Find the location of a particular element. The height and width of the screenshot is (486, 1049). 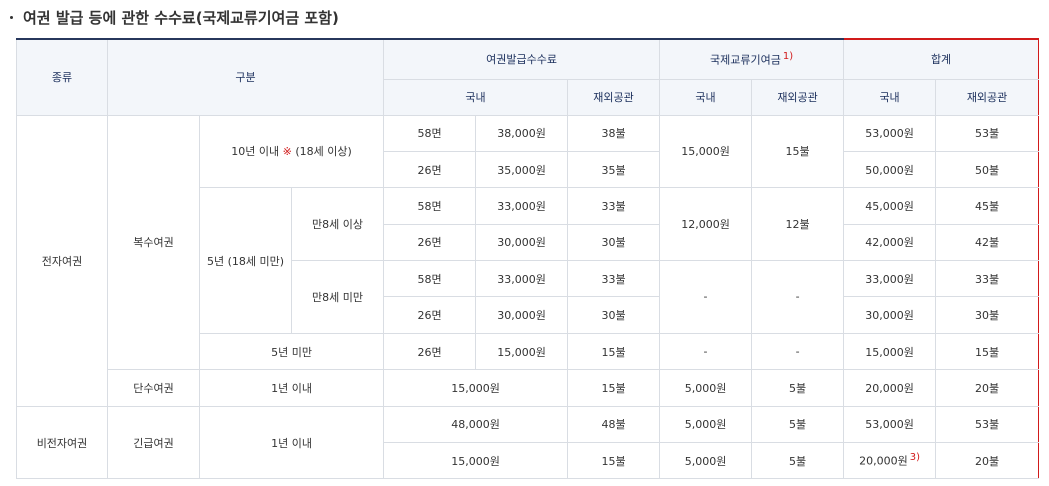

header-contribution-overseas: 재외공관 is located at coordinates (798, 97).